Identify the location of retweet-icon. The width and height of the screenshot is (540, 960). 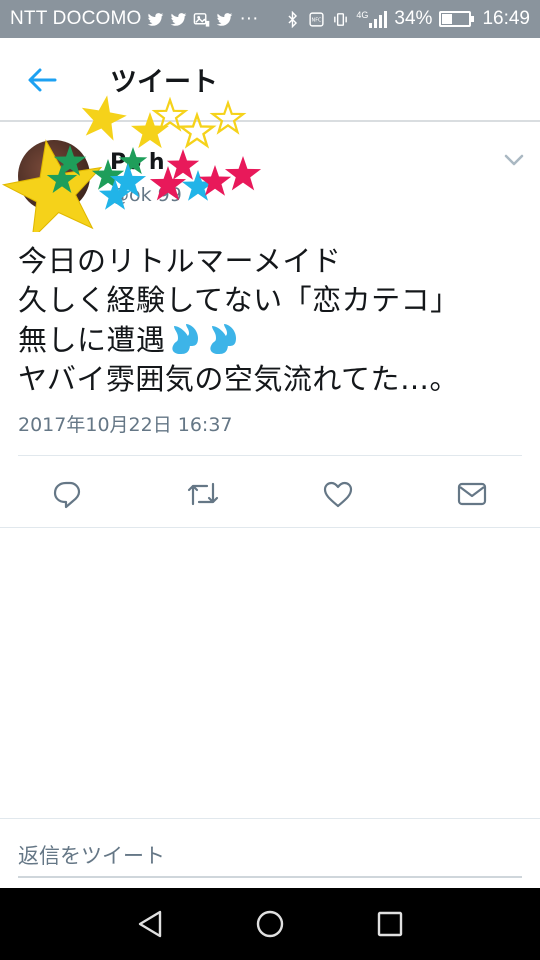
(203, 494).